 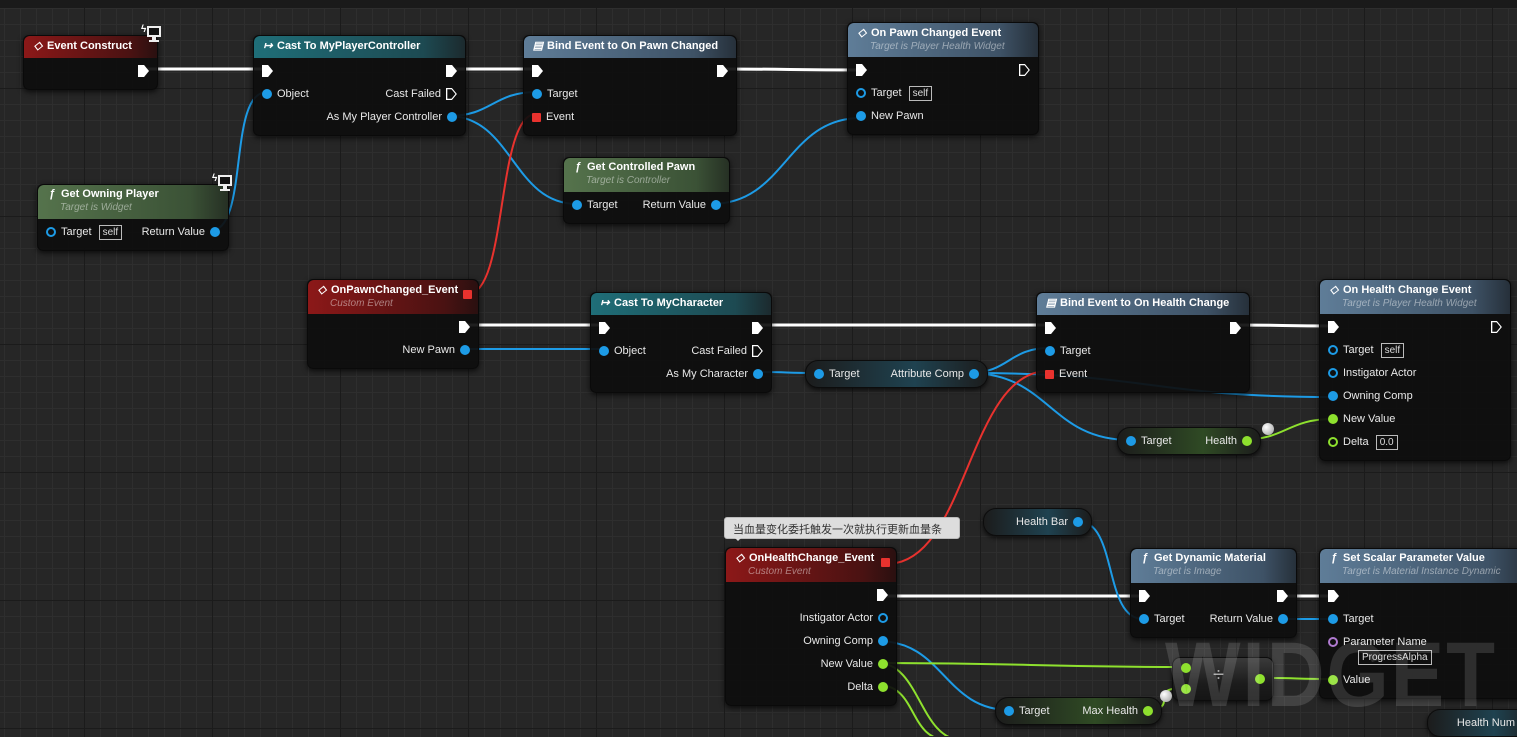 I want to click on return-value-pin: Return Value, so click(x=679, y=205).